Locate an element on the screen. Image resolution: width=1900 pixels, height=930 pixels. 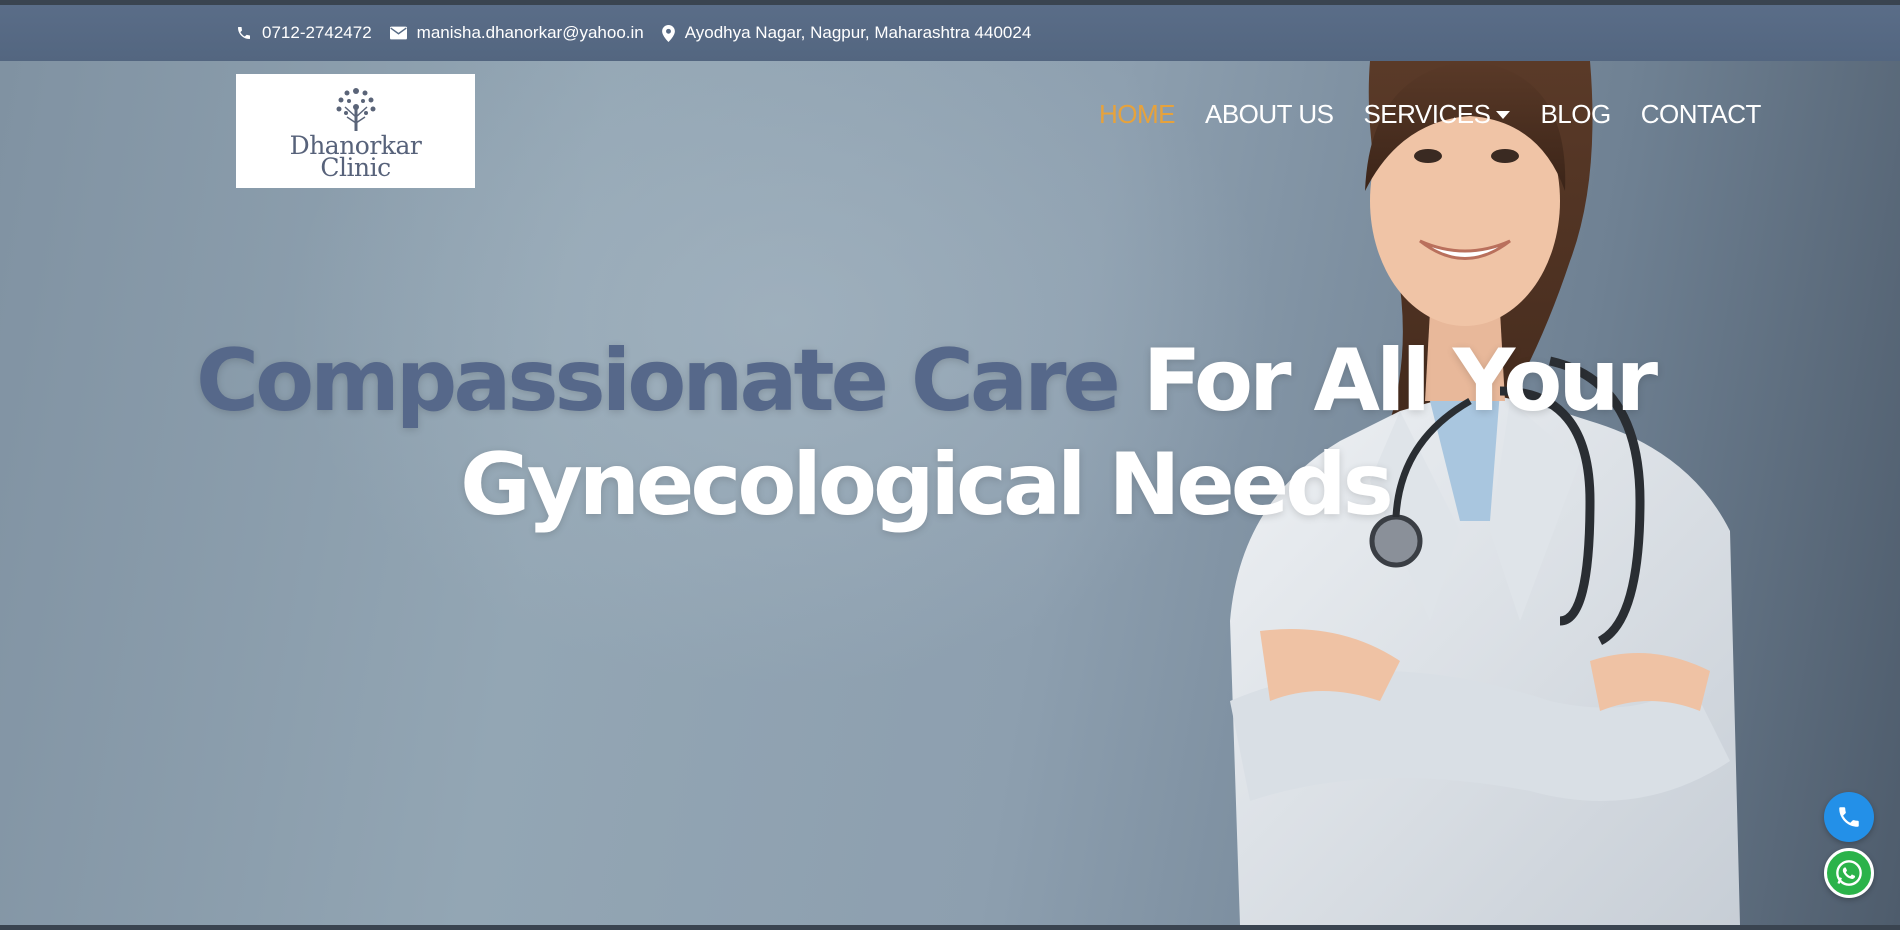
tree-logo-icon is located at coordinates (355, 109).